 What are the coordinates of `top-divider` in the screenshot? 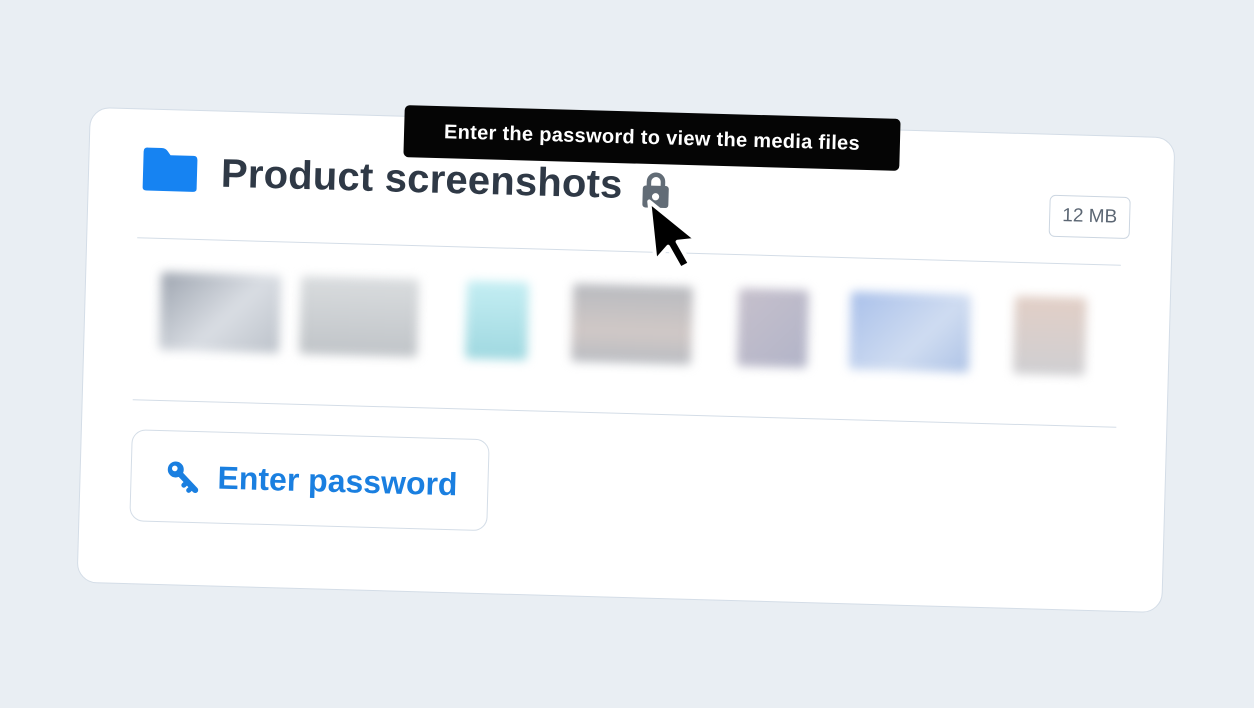 It's located at (629, 251).